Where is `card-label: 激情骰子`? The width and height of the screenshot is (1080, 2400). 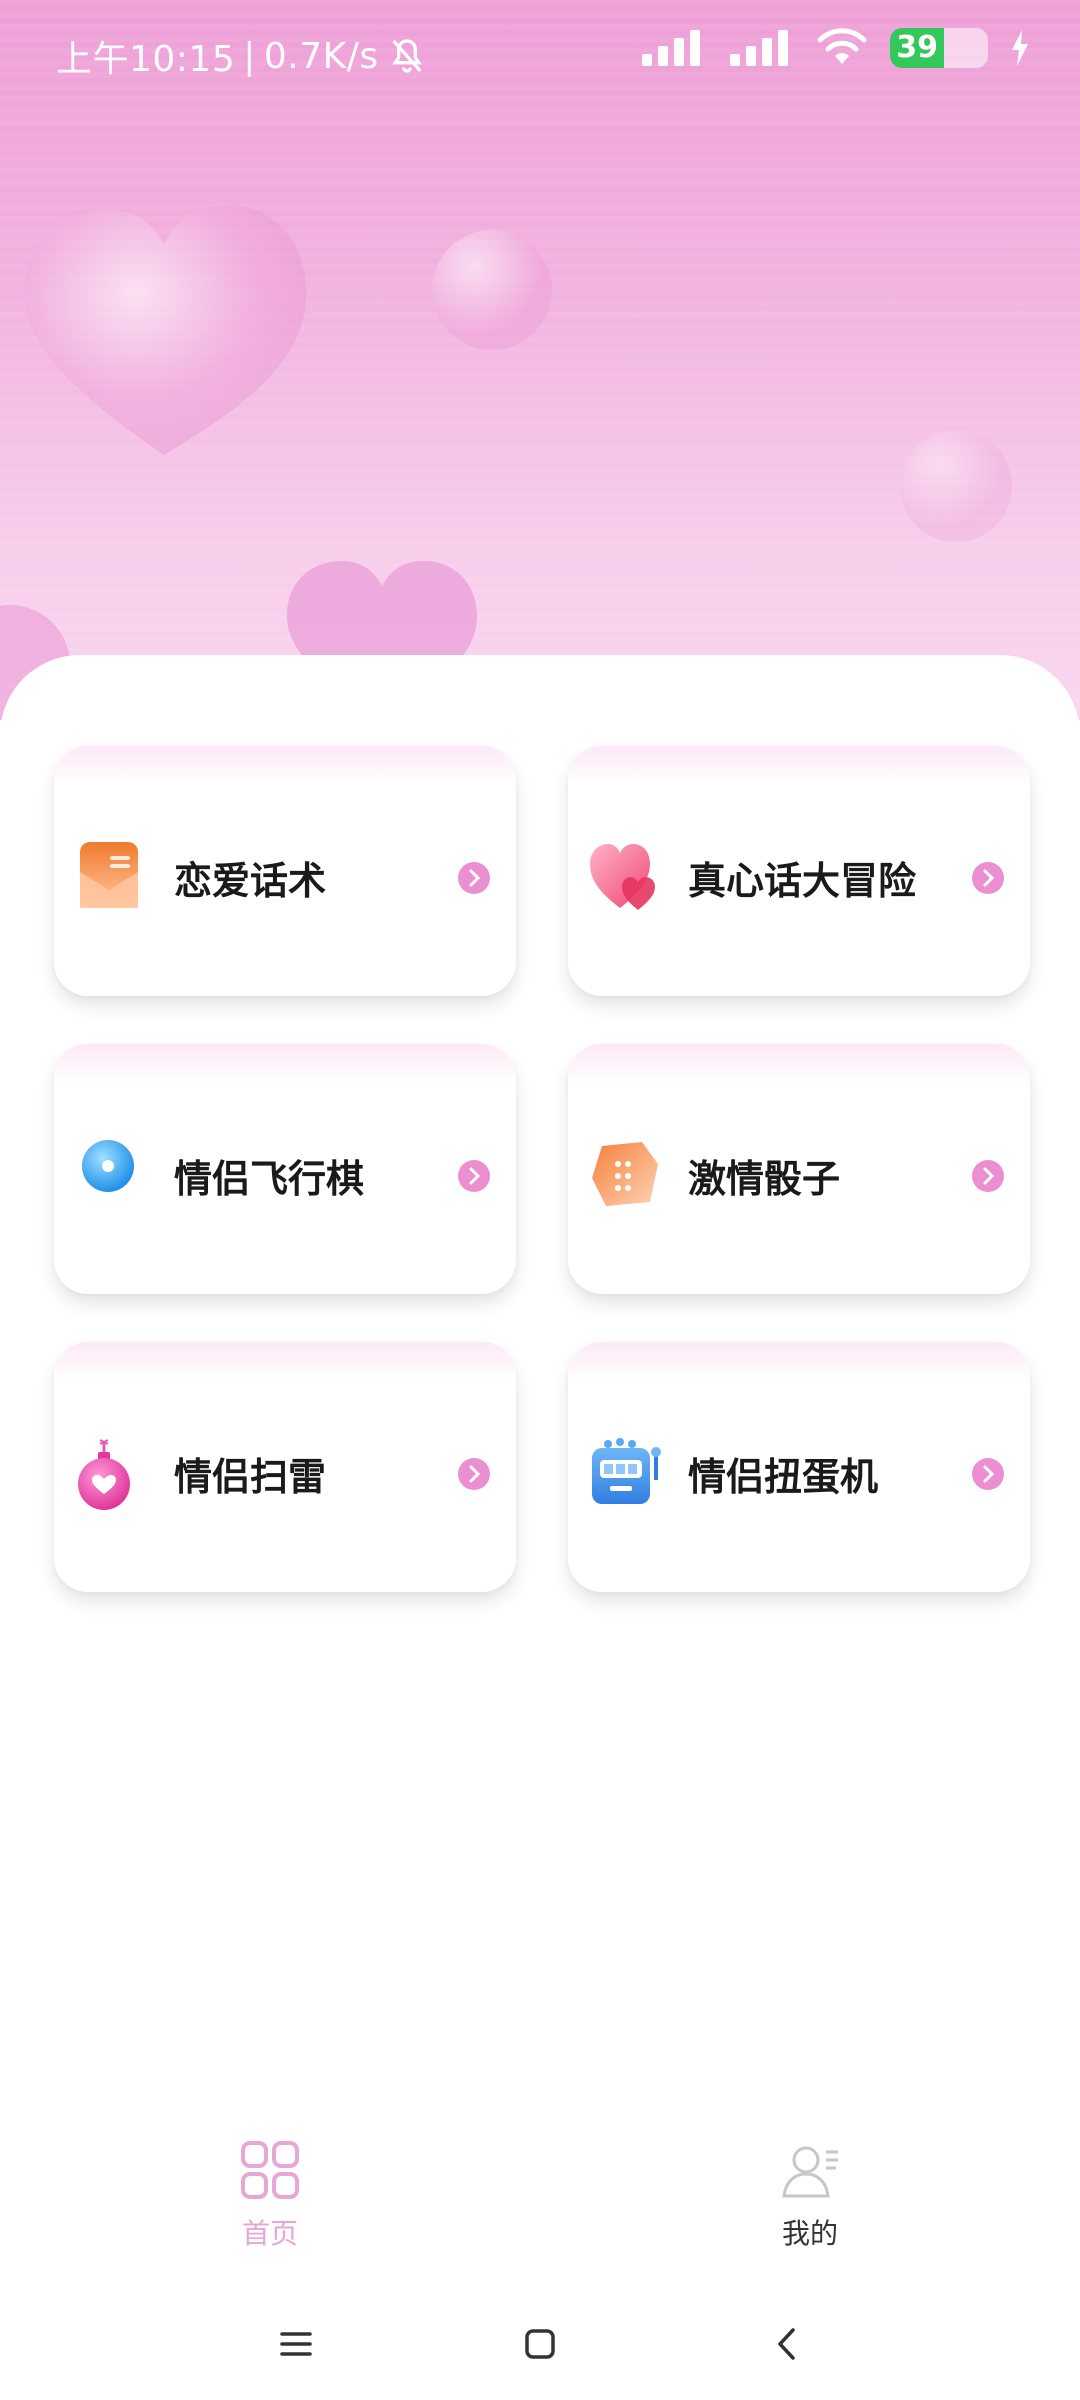
card-label: 激情骰子 is located at coordinates (764, 1179).